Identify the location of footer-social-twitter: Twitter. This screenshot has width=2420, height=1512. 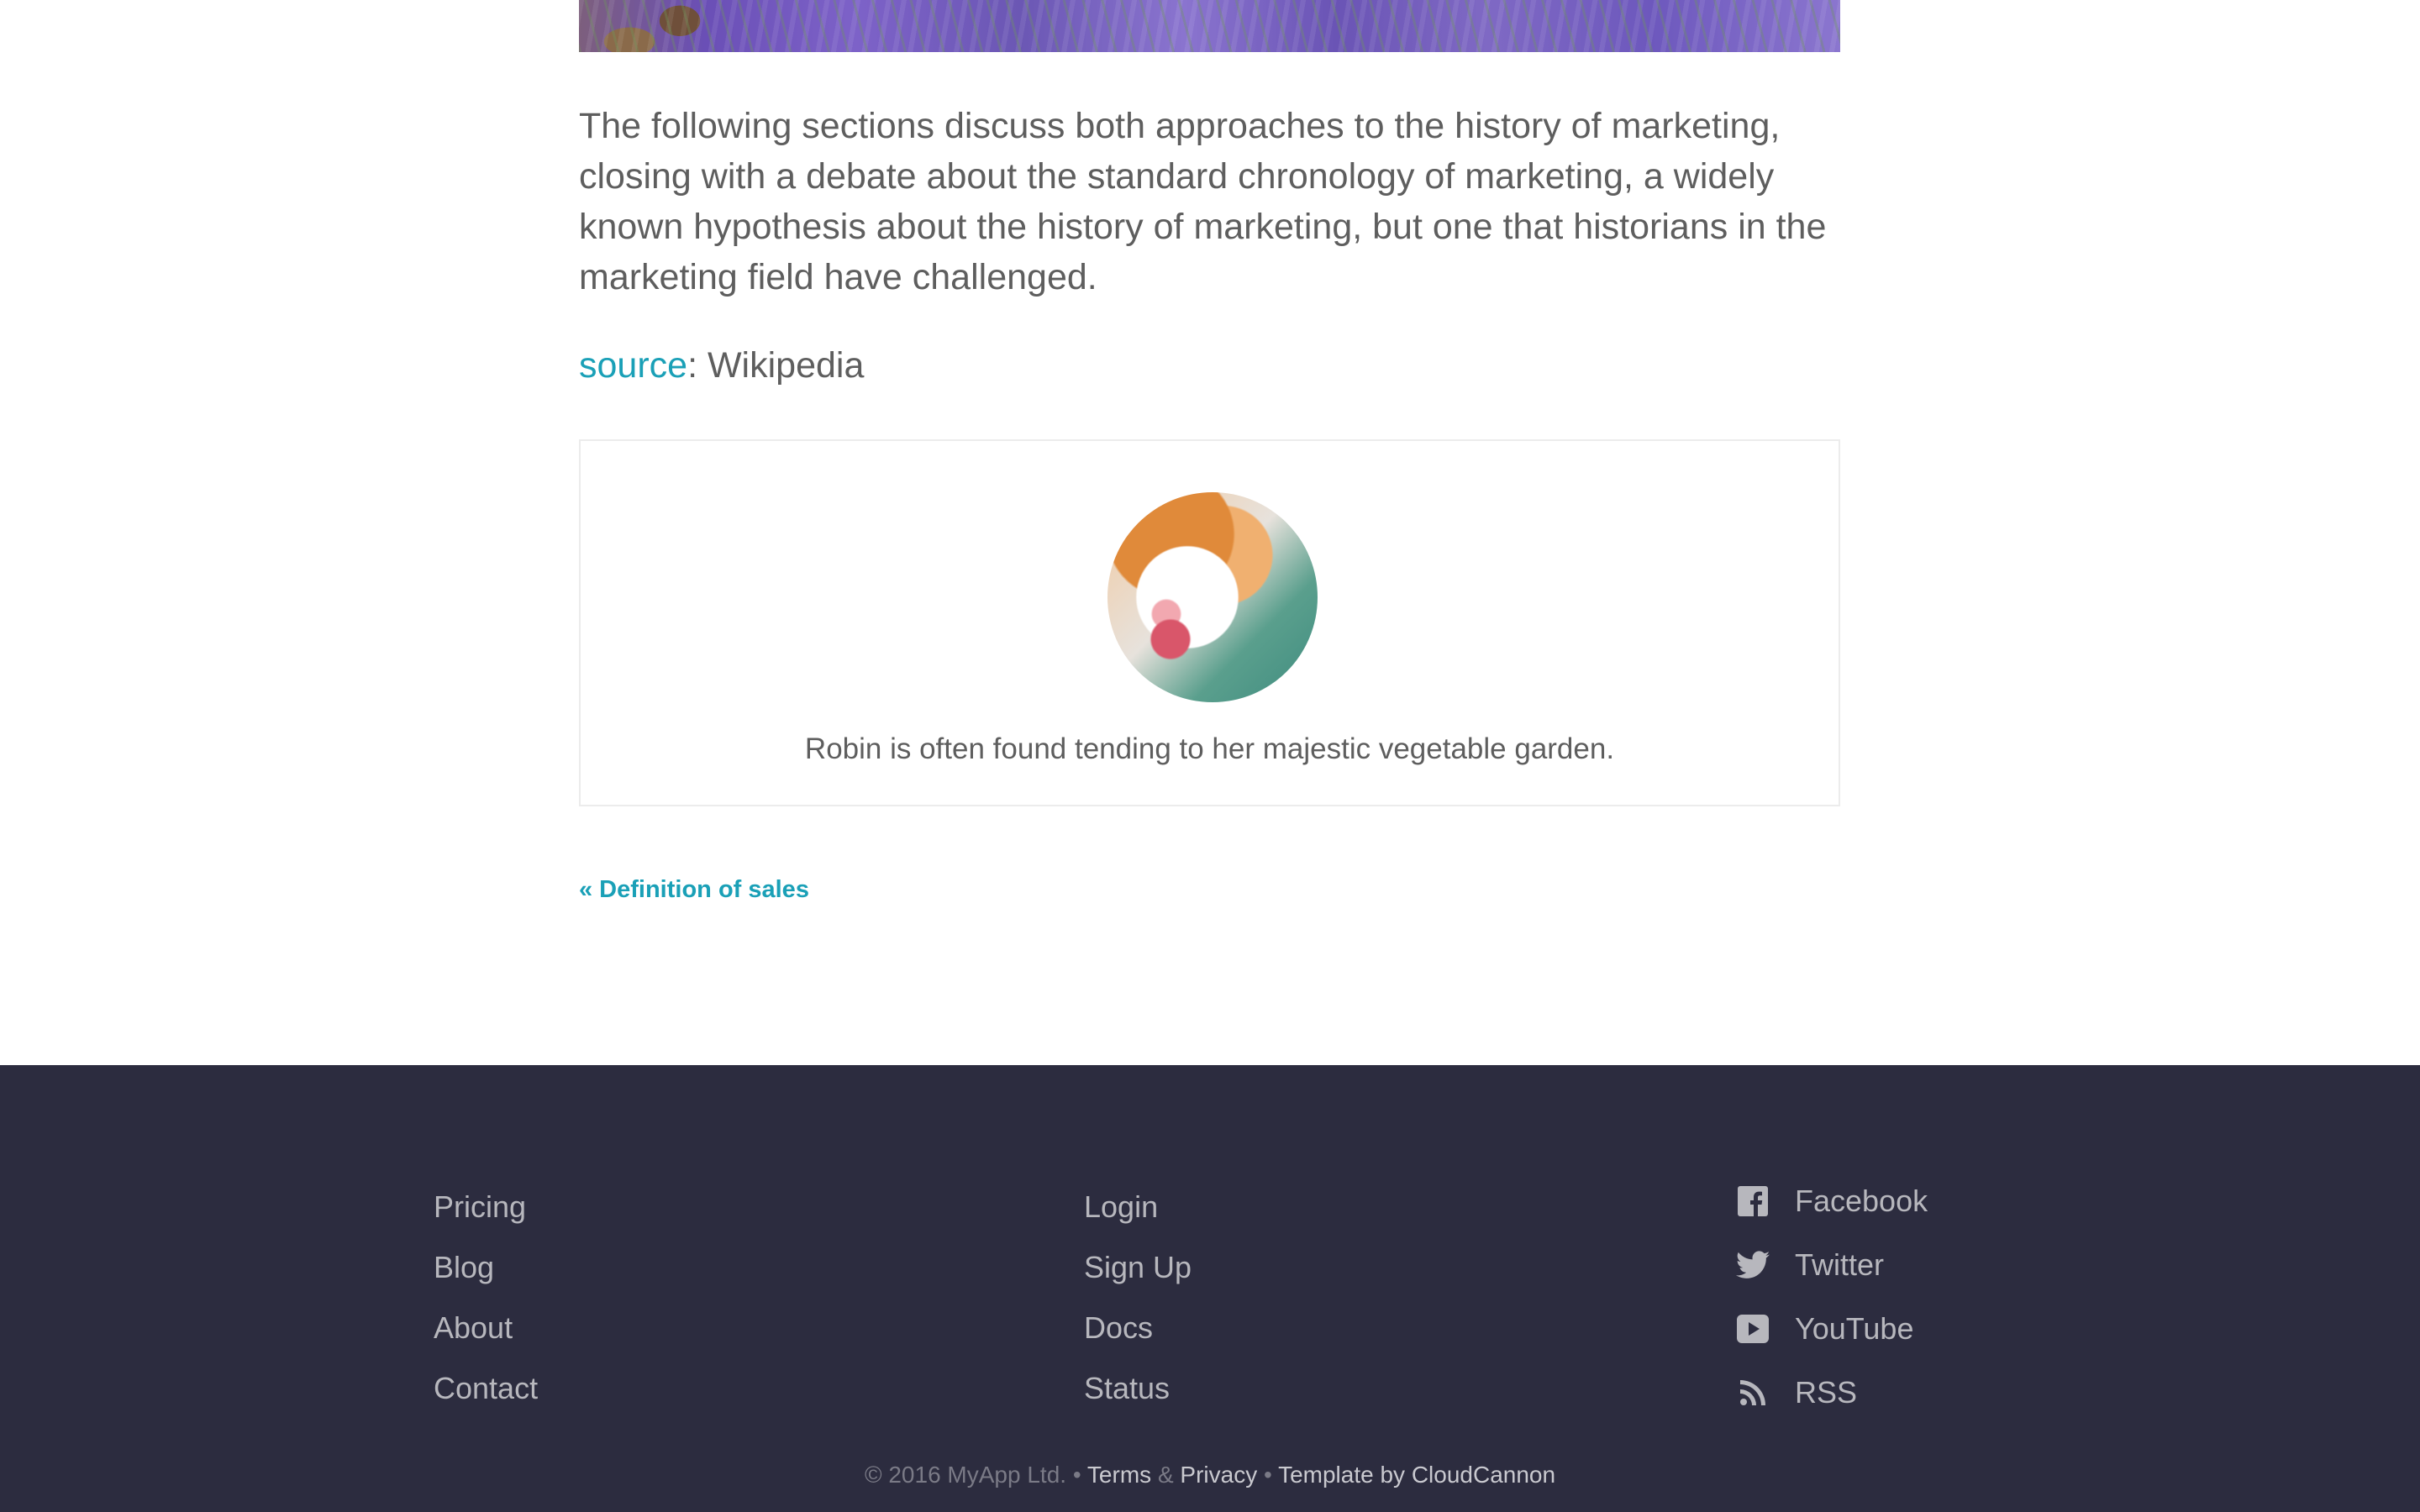
(1832, 1265).